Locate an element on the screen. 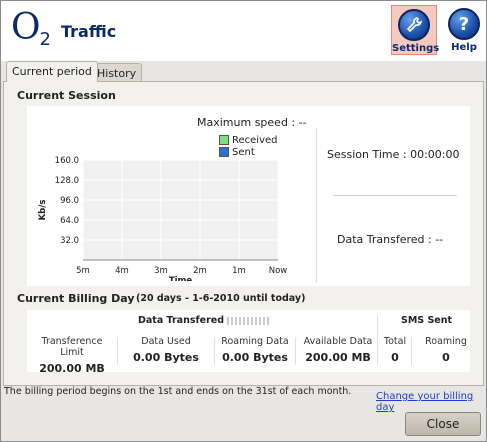 The width and height of the screenshot is (487, 442). y-tick-label: 128.0 is located at coordinates (67, 181).